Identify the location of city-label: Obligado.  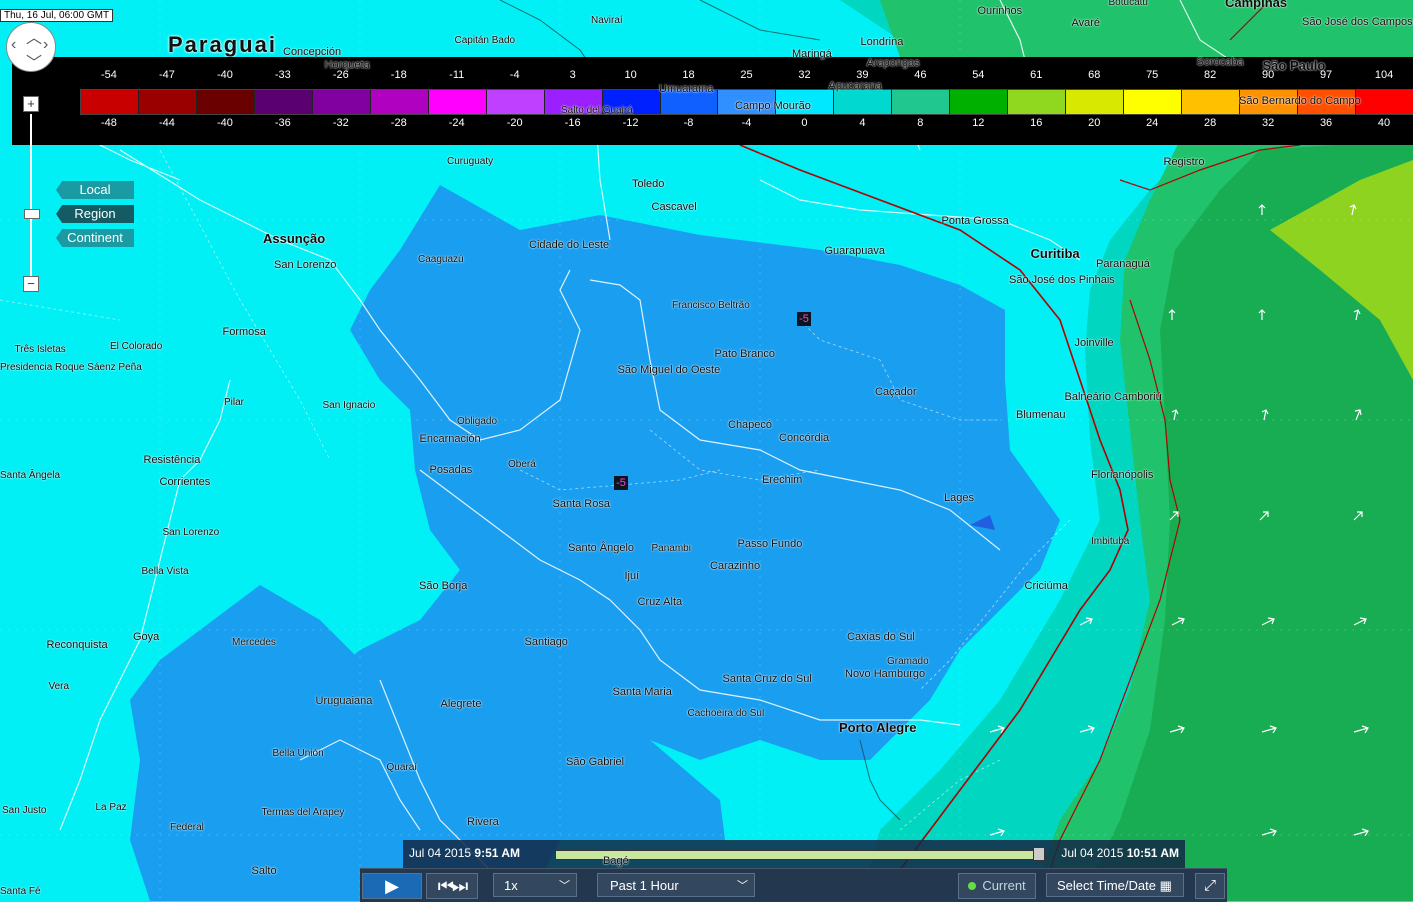
(477, 421).